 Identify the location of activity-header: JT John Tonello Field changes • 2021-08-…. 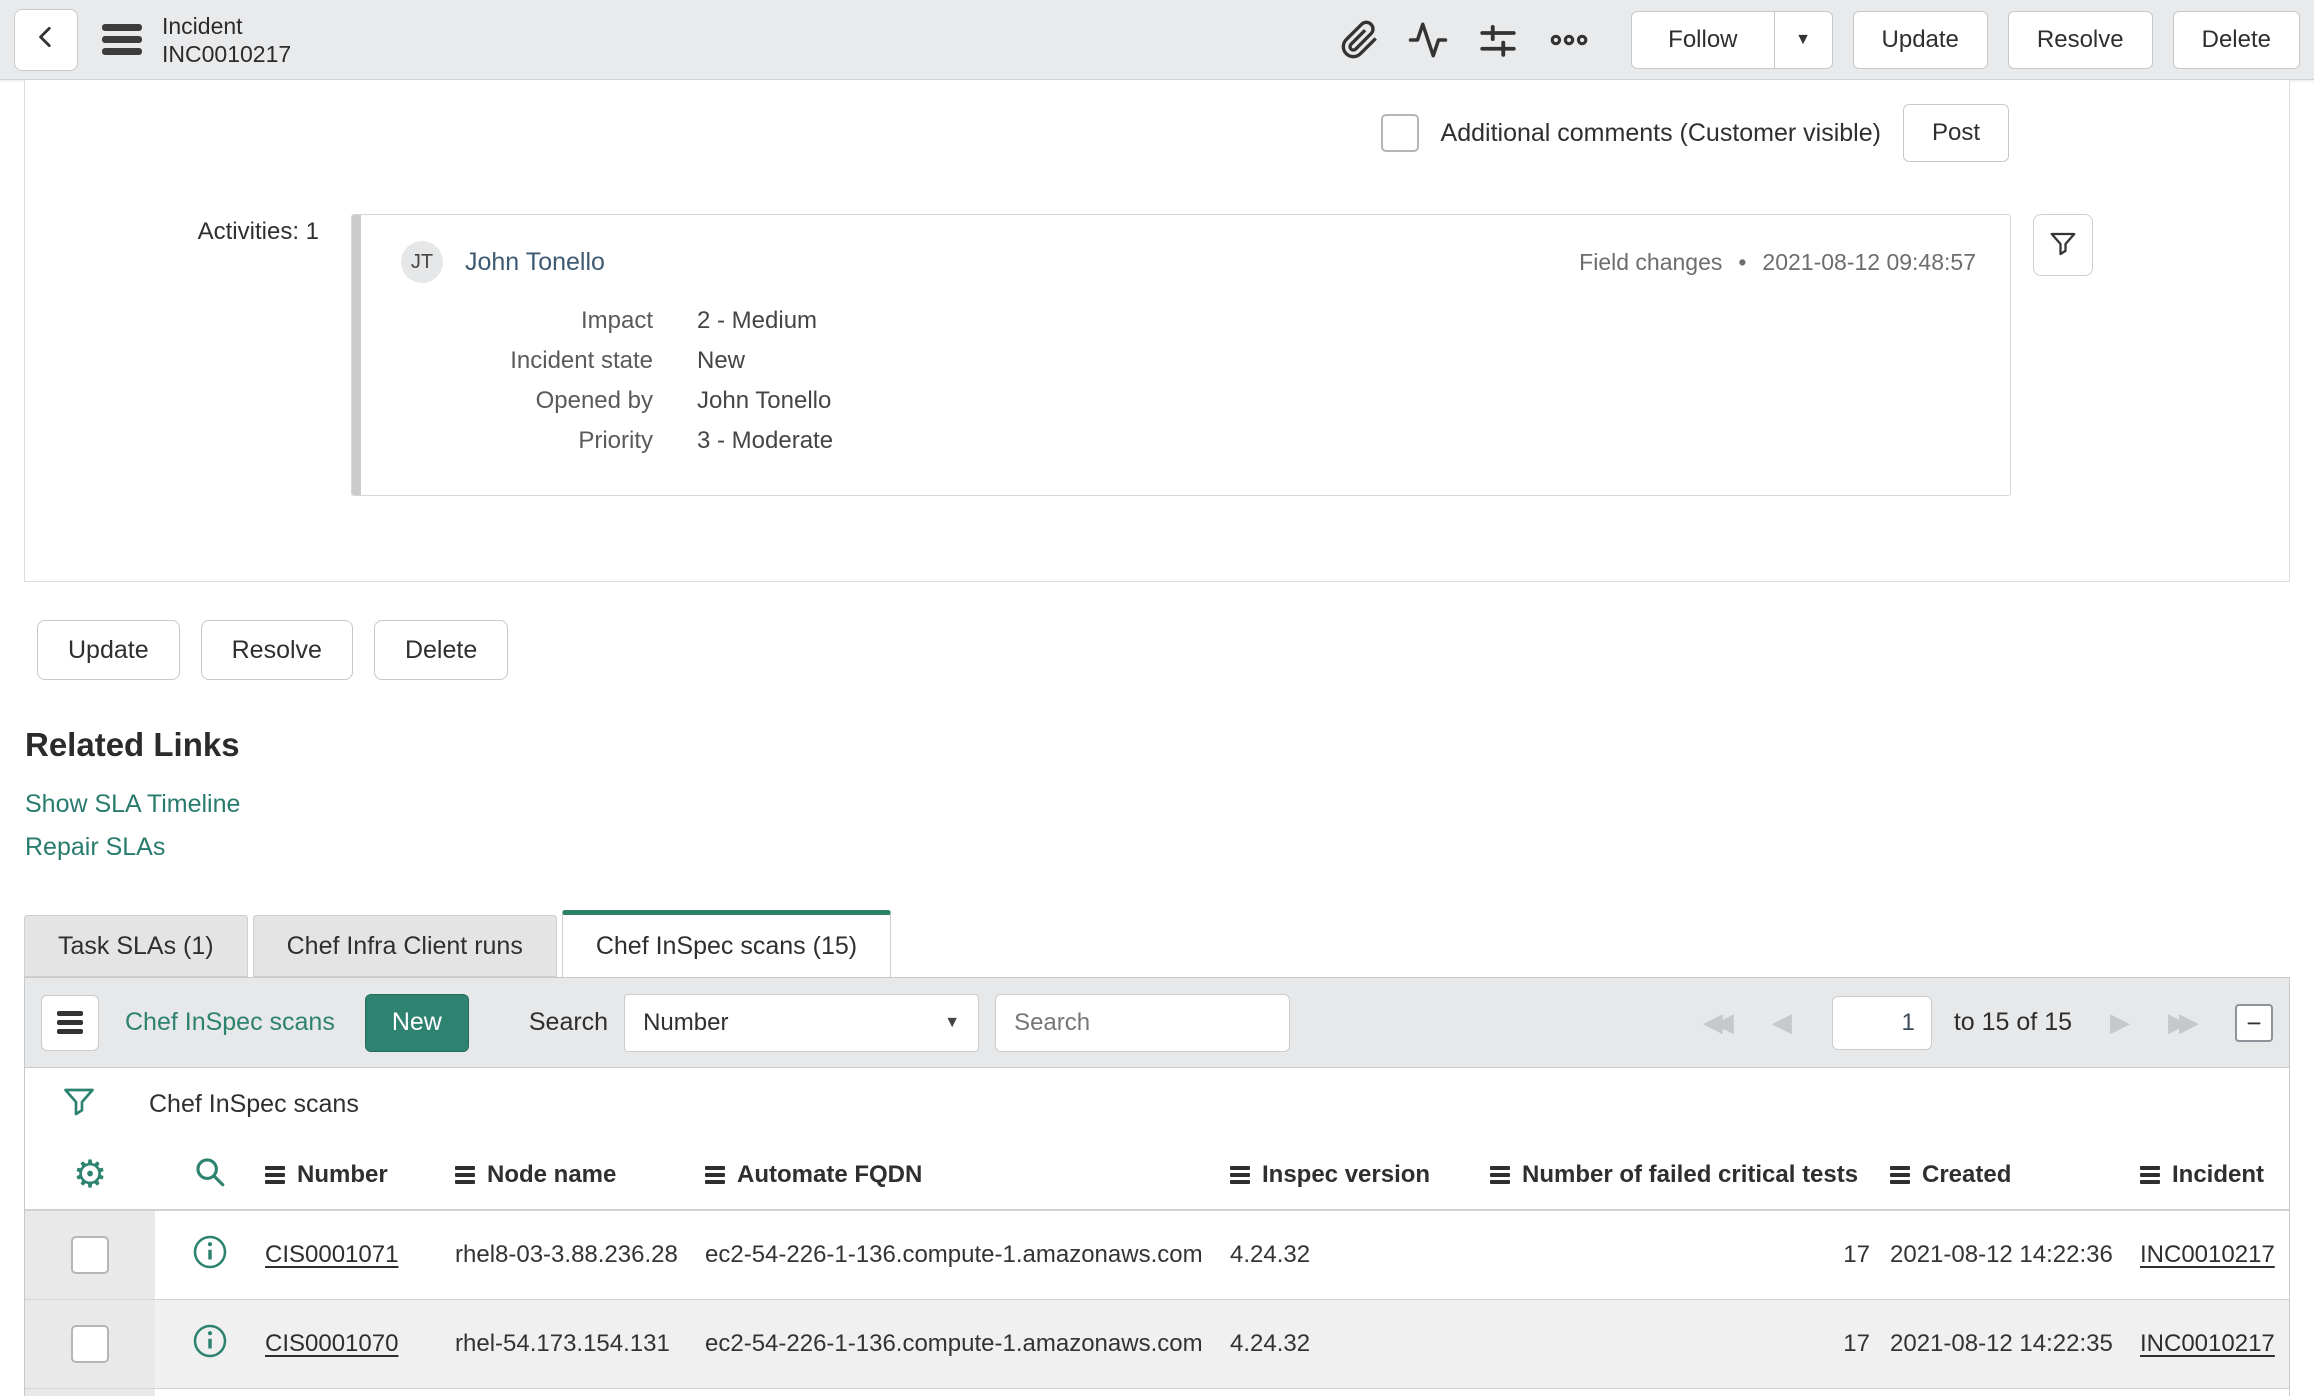
(1188, 262).